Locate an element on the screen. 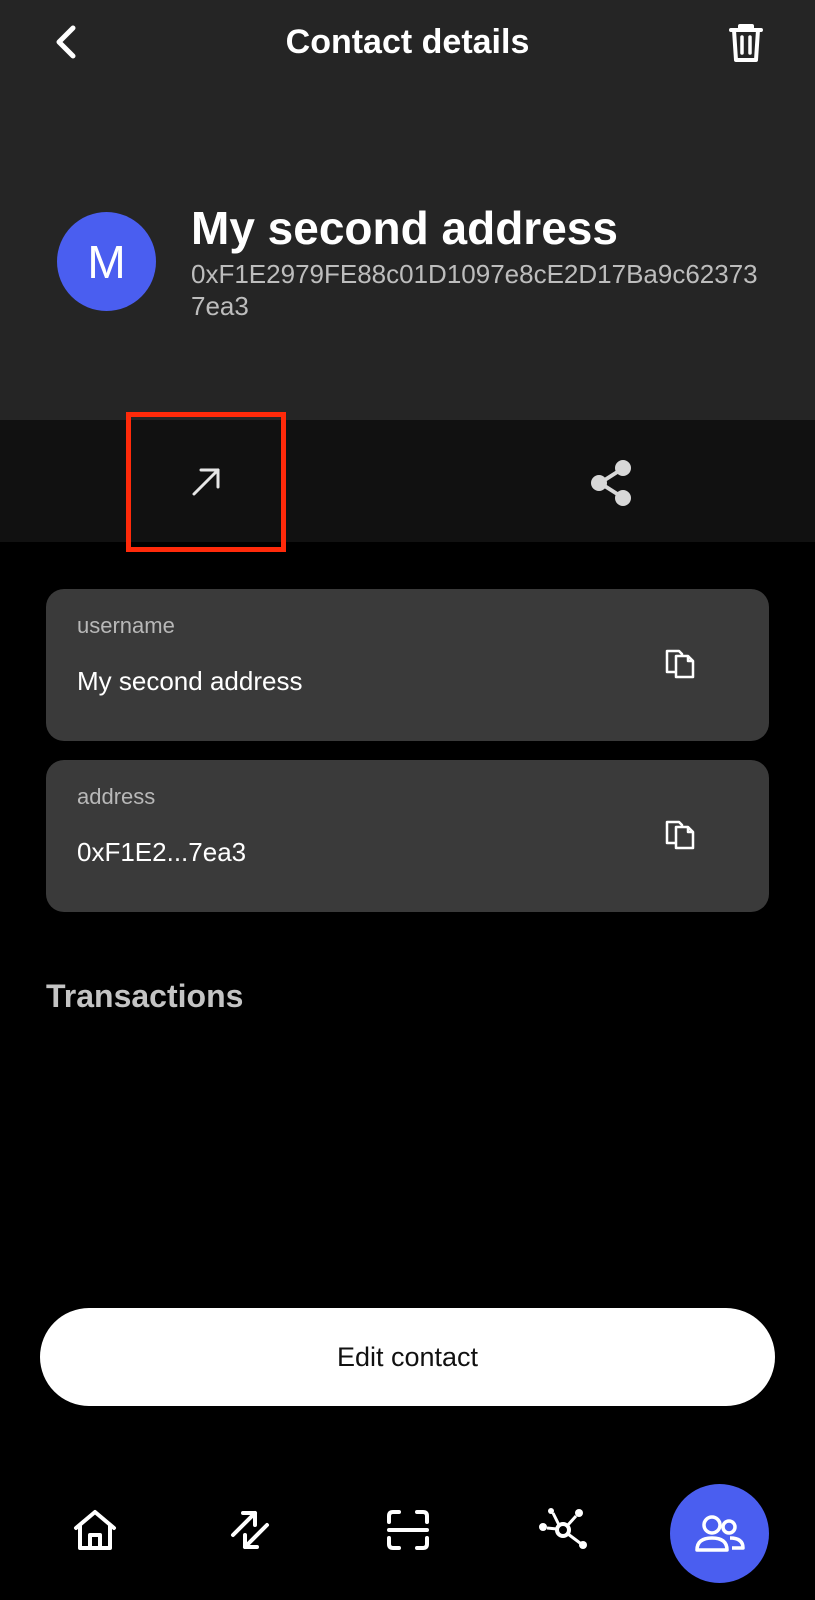  address-card: address 0xF1E2...7ea3 is located at coordinates (407, 836).